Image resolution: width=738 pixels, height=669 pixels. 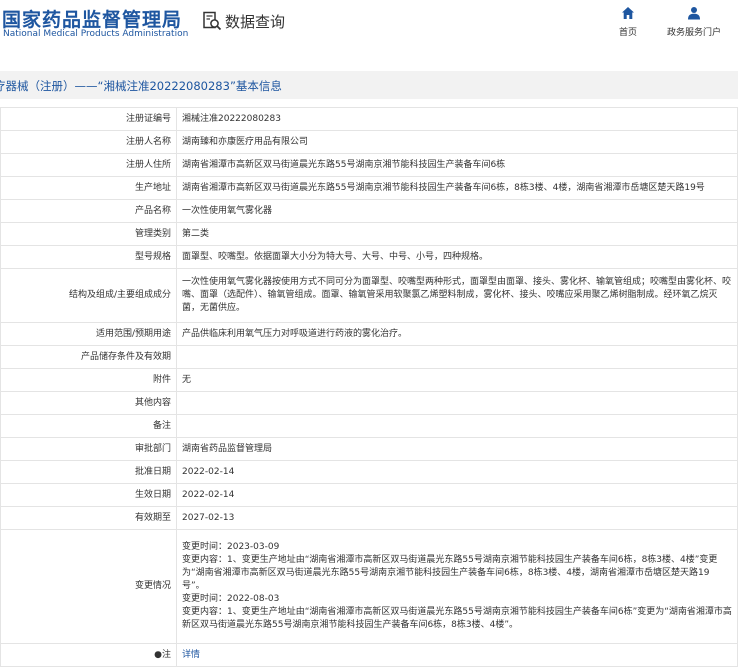 I want to click on change-time: 变更时间：2022-08-03, so click(x=231, y=599).